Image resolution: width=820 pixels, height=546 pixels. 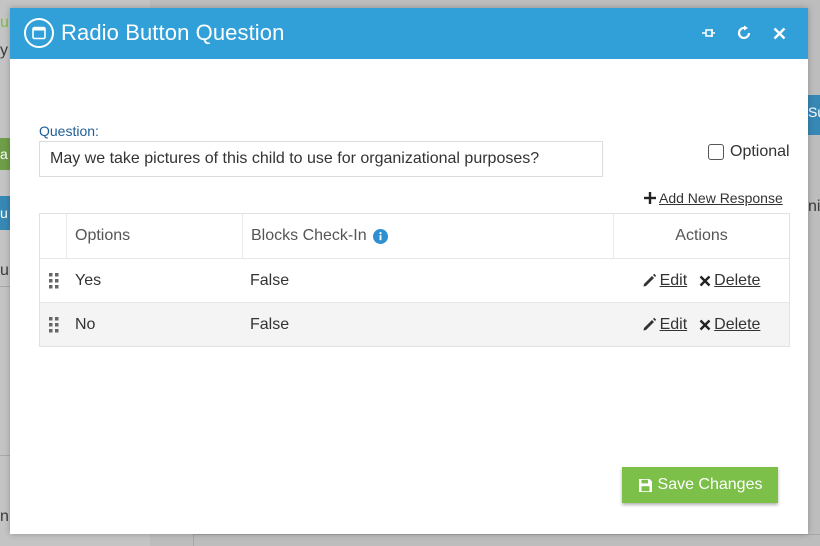 I want to click on add-new-response-label: Add New Response, so click(x=721, y=198).